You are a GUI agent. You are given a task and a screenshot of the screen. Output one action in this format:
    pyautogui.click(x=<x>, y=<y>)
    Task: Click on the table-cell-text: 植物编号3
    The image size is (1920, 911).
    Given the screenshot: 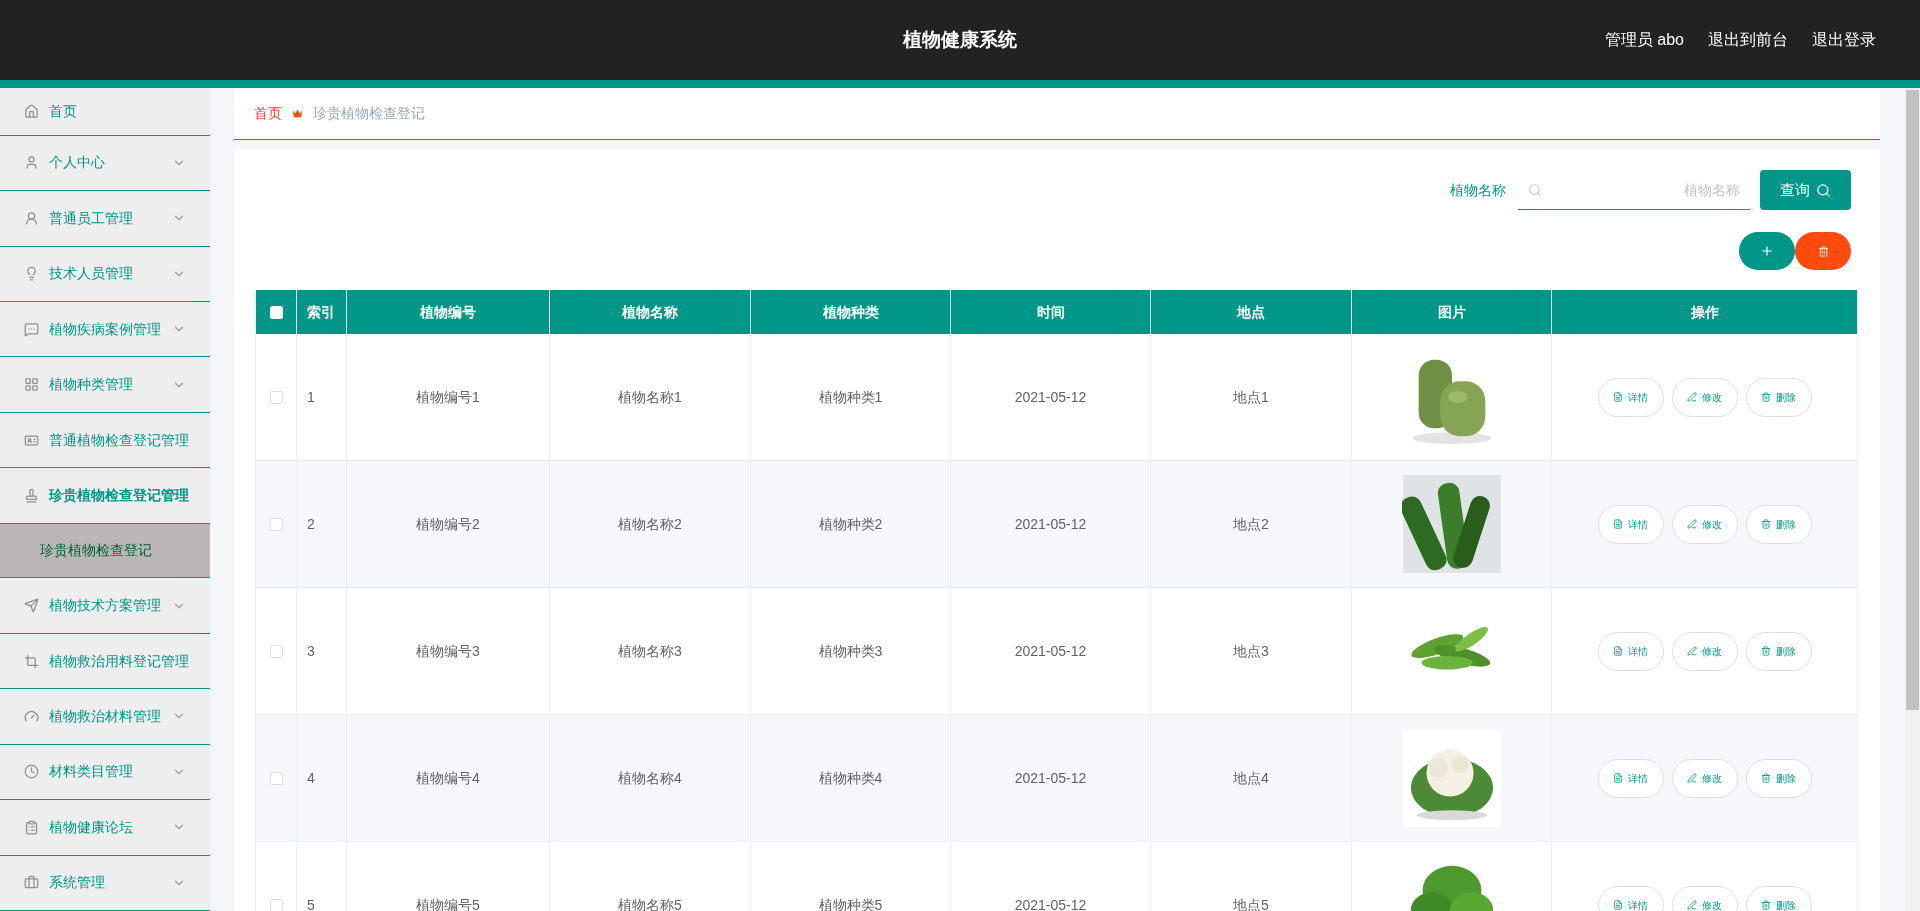 What is the action you would take?
    pyautogui.click(x=448, y=651)
    